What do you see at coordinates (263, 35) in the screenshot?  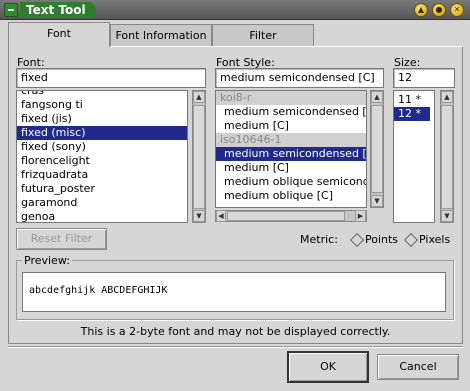 I see `tab-filter: Filter` at bounding box center [263, 35].